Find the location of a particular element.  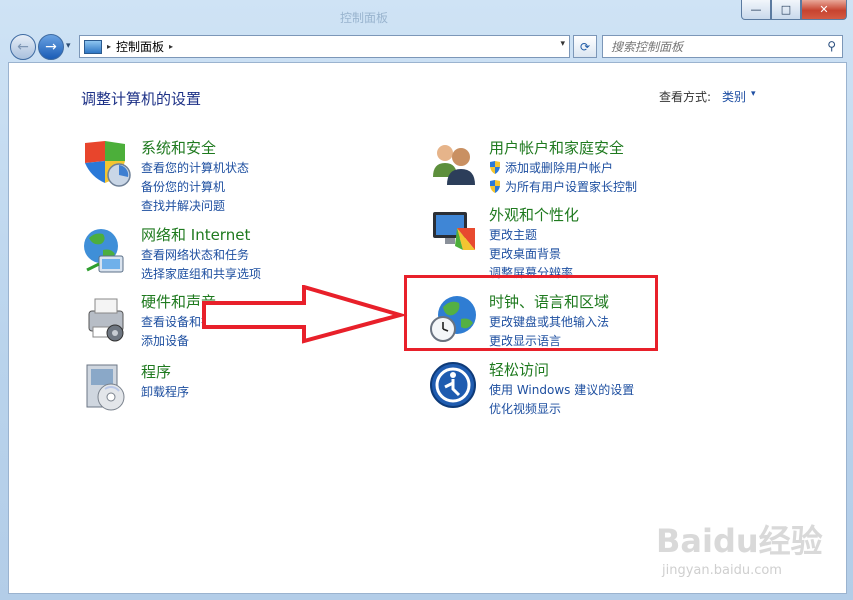

category-title: 系统和安全 is located at coordinates (178, 147).